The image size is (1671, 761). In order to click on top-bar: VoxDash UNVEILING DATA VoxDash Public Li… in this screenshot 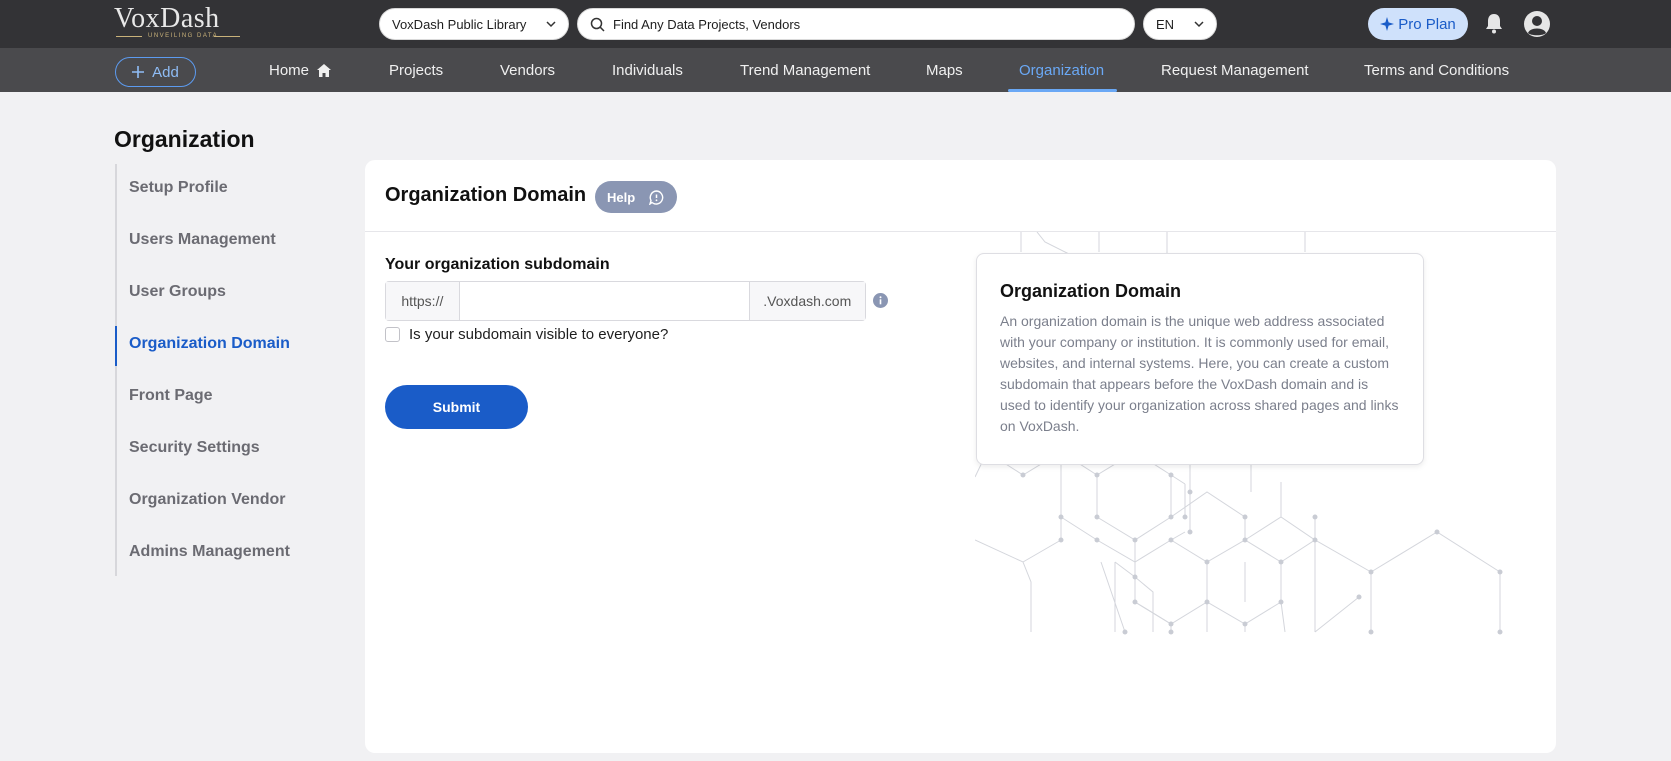, I will do `click(835, 24)`.